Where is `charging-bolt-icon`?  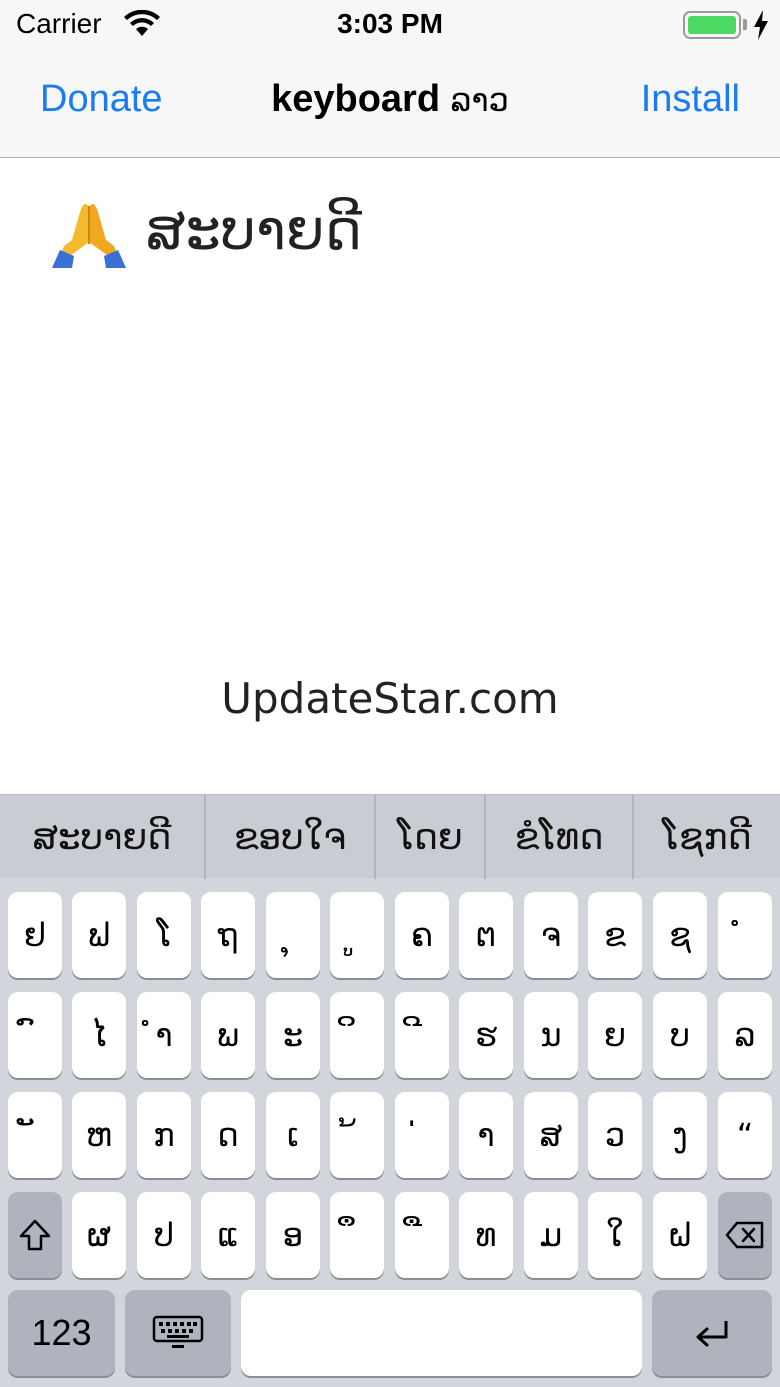 charging-bolt-icon is located at coordinates (761, 25).